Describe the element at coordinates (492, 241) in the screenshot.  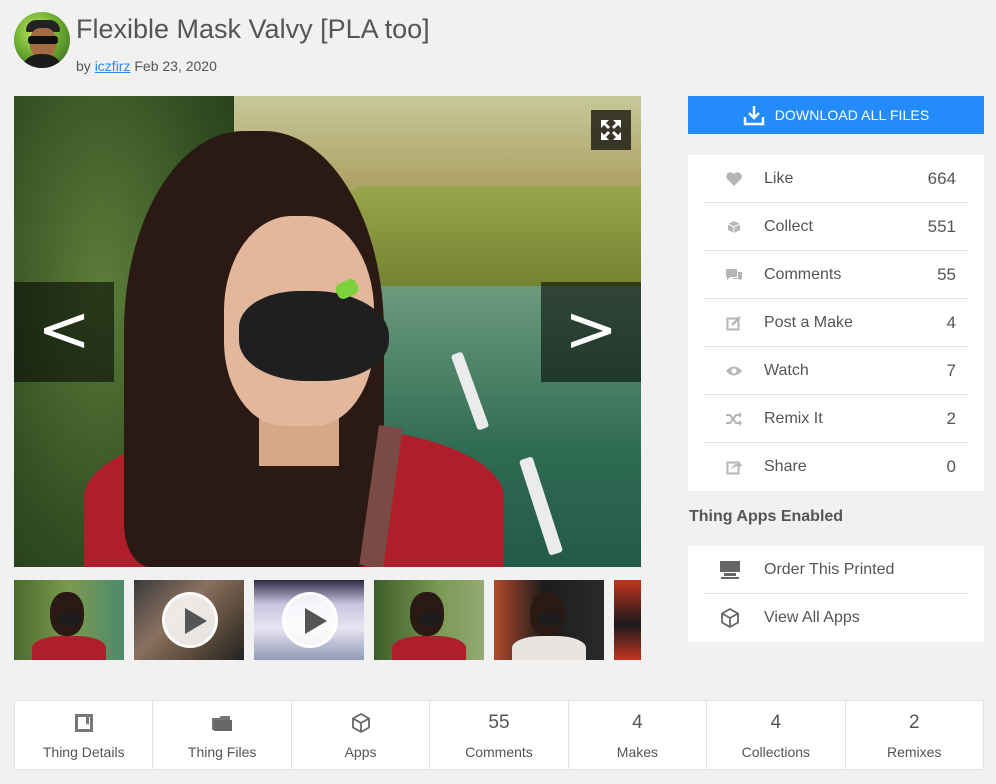
I see `photo-hedge` at that location.